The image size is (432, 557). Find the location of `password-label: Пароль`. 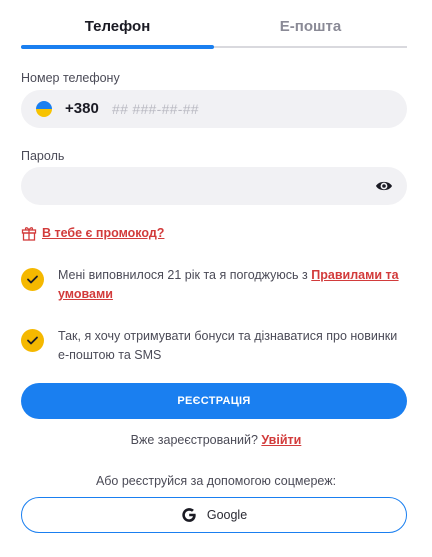

password-label: Пароль is located at coordinates (43, 156).